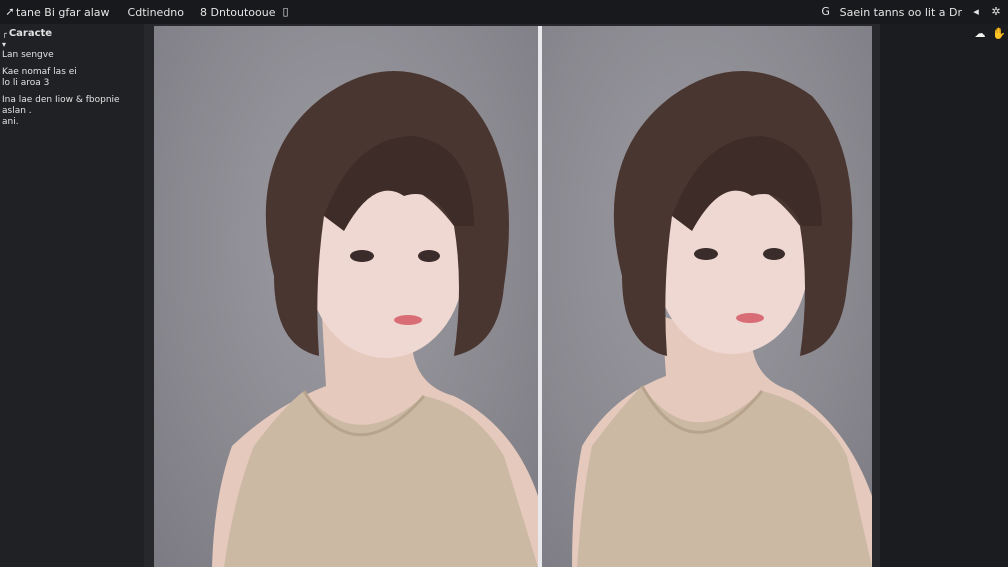 Image resolution: width=1008 pixels, height=567 pixels. What do you see at coordinates (73, 44) in the screenshot?
I see `expand-toggle: ▾` at bounding box center [73, 44].